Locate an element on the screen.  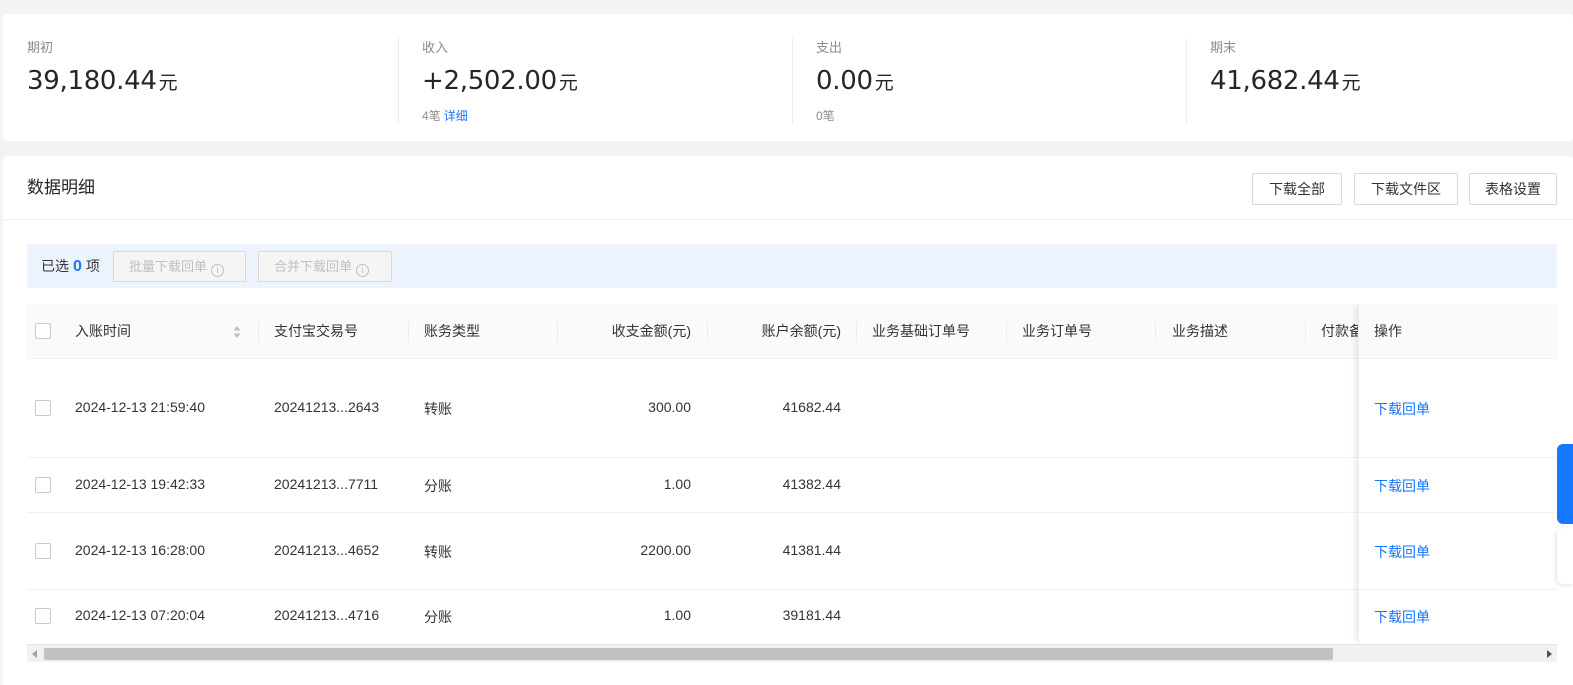
stat-amount: 0.00 is located at coordinates (844, 81).